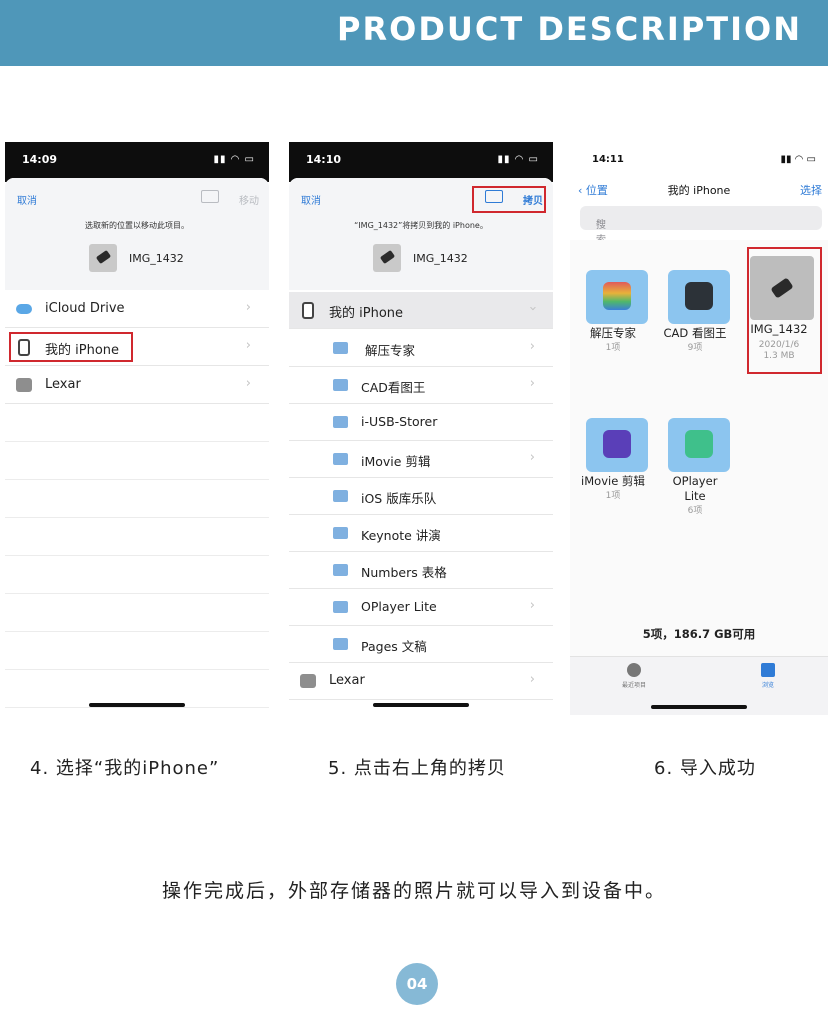  I want to click on tab-browse: 浏览, so click(768, 676).